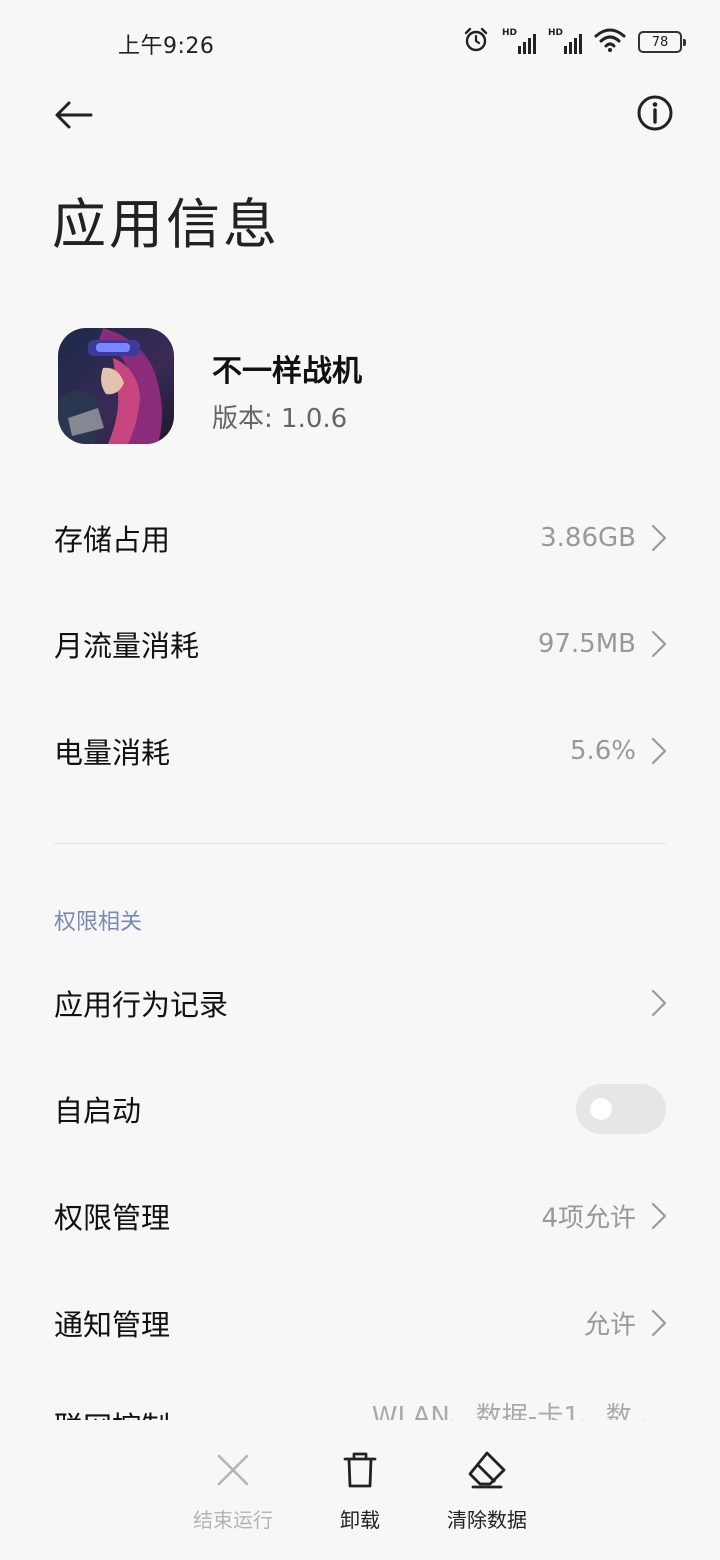 Image resolution: width=720 pixels, height=1560 pixels. What do you see at coordinates (565, 42) in the screenshot?
I see `cellular-signal-2-icon: HD` at bounding box center [565, 42].